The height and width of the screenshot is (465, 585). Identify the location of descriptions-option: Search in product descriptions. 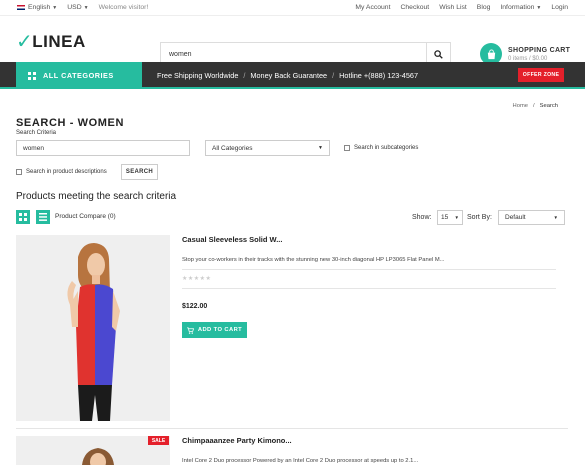
(61, 172).